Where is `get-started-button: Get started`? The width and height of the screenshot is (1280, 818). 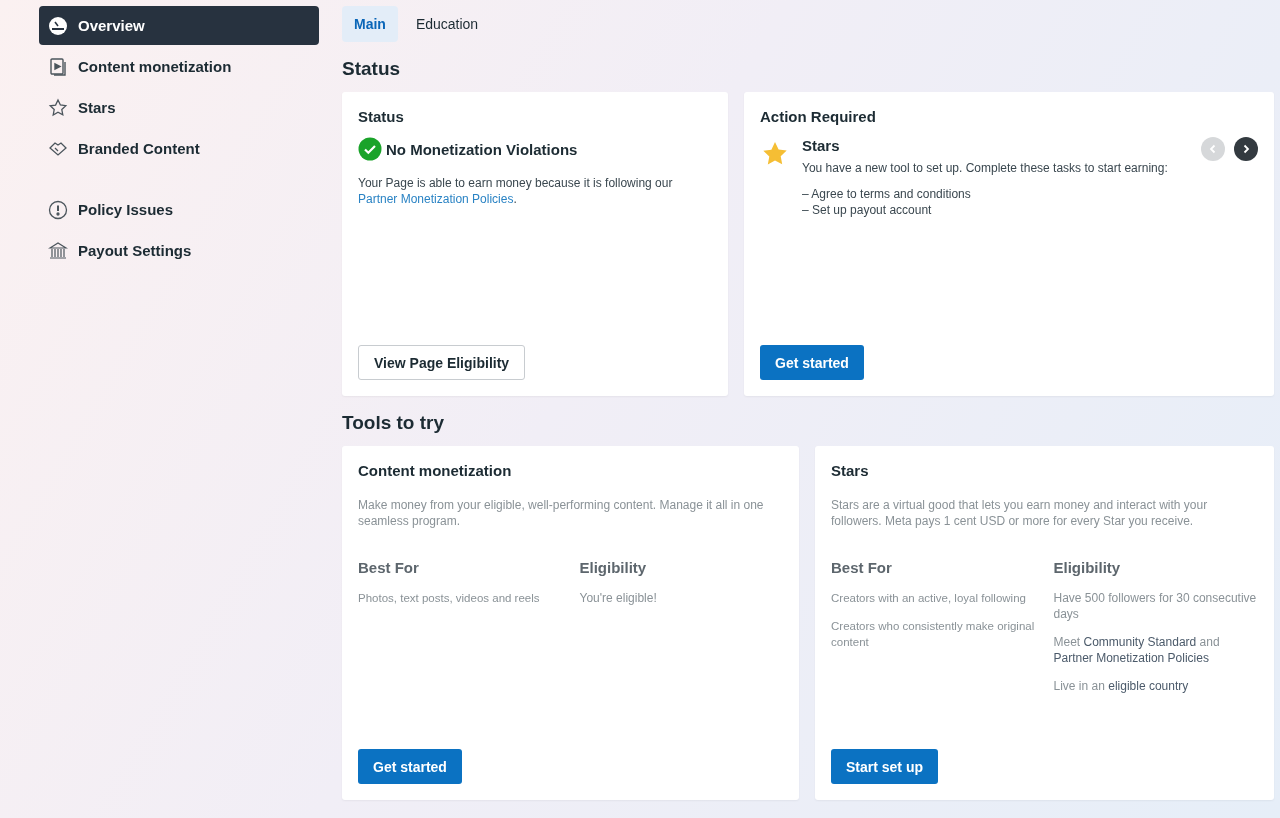
get-started-button: Get started is located at coordinates (812, 362).